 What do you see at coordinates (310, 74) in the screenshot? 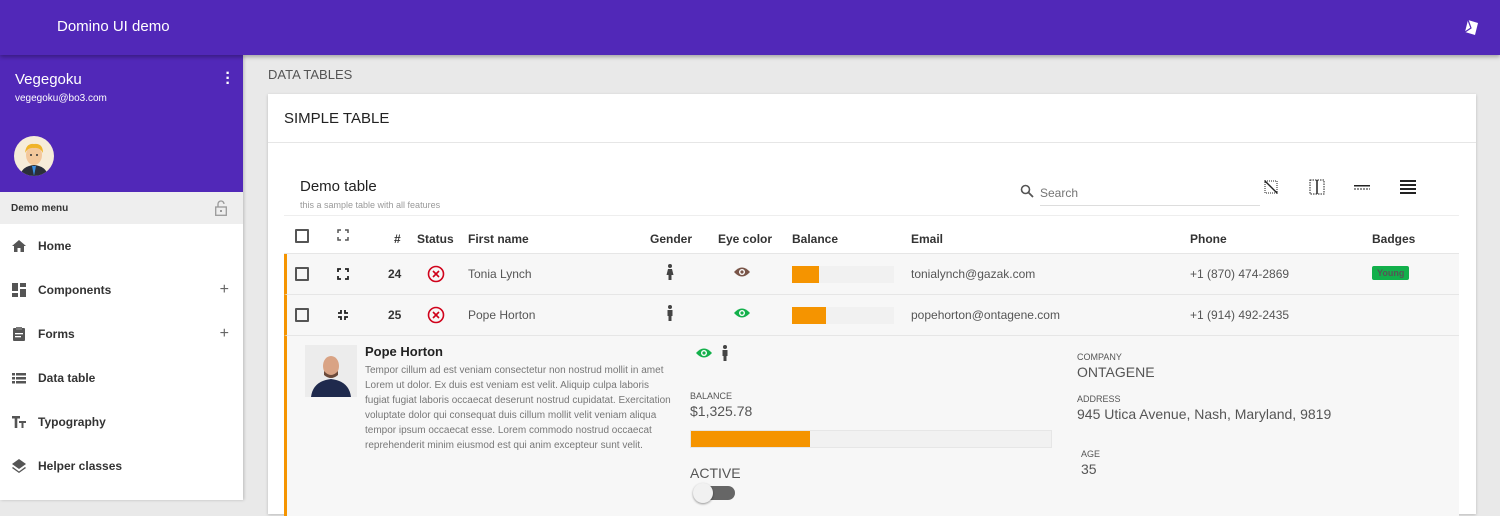
I see `breadcrumb: DATA TABLES` at bounding box center [310, 74].